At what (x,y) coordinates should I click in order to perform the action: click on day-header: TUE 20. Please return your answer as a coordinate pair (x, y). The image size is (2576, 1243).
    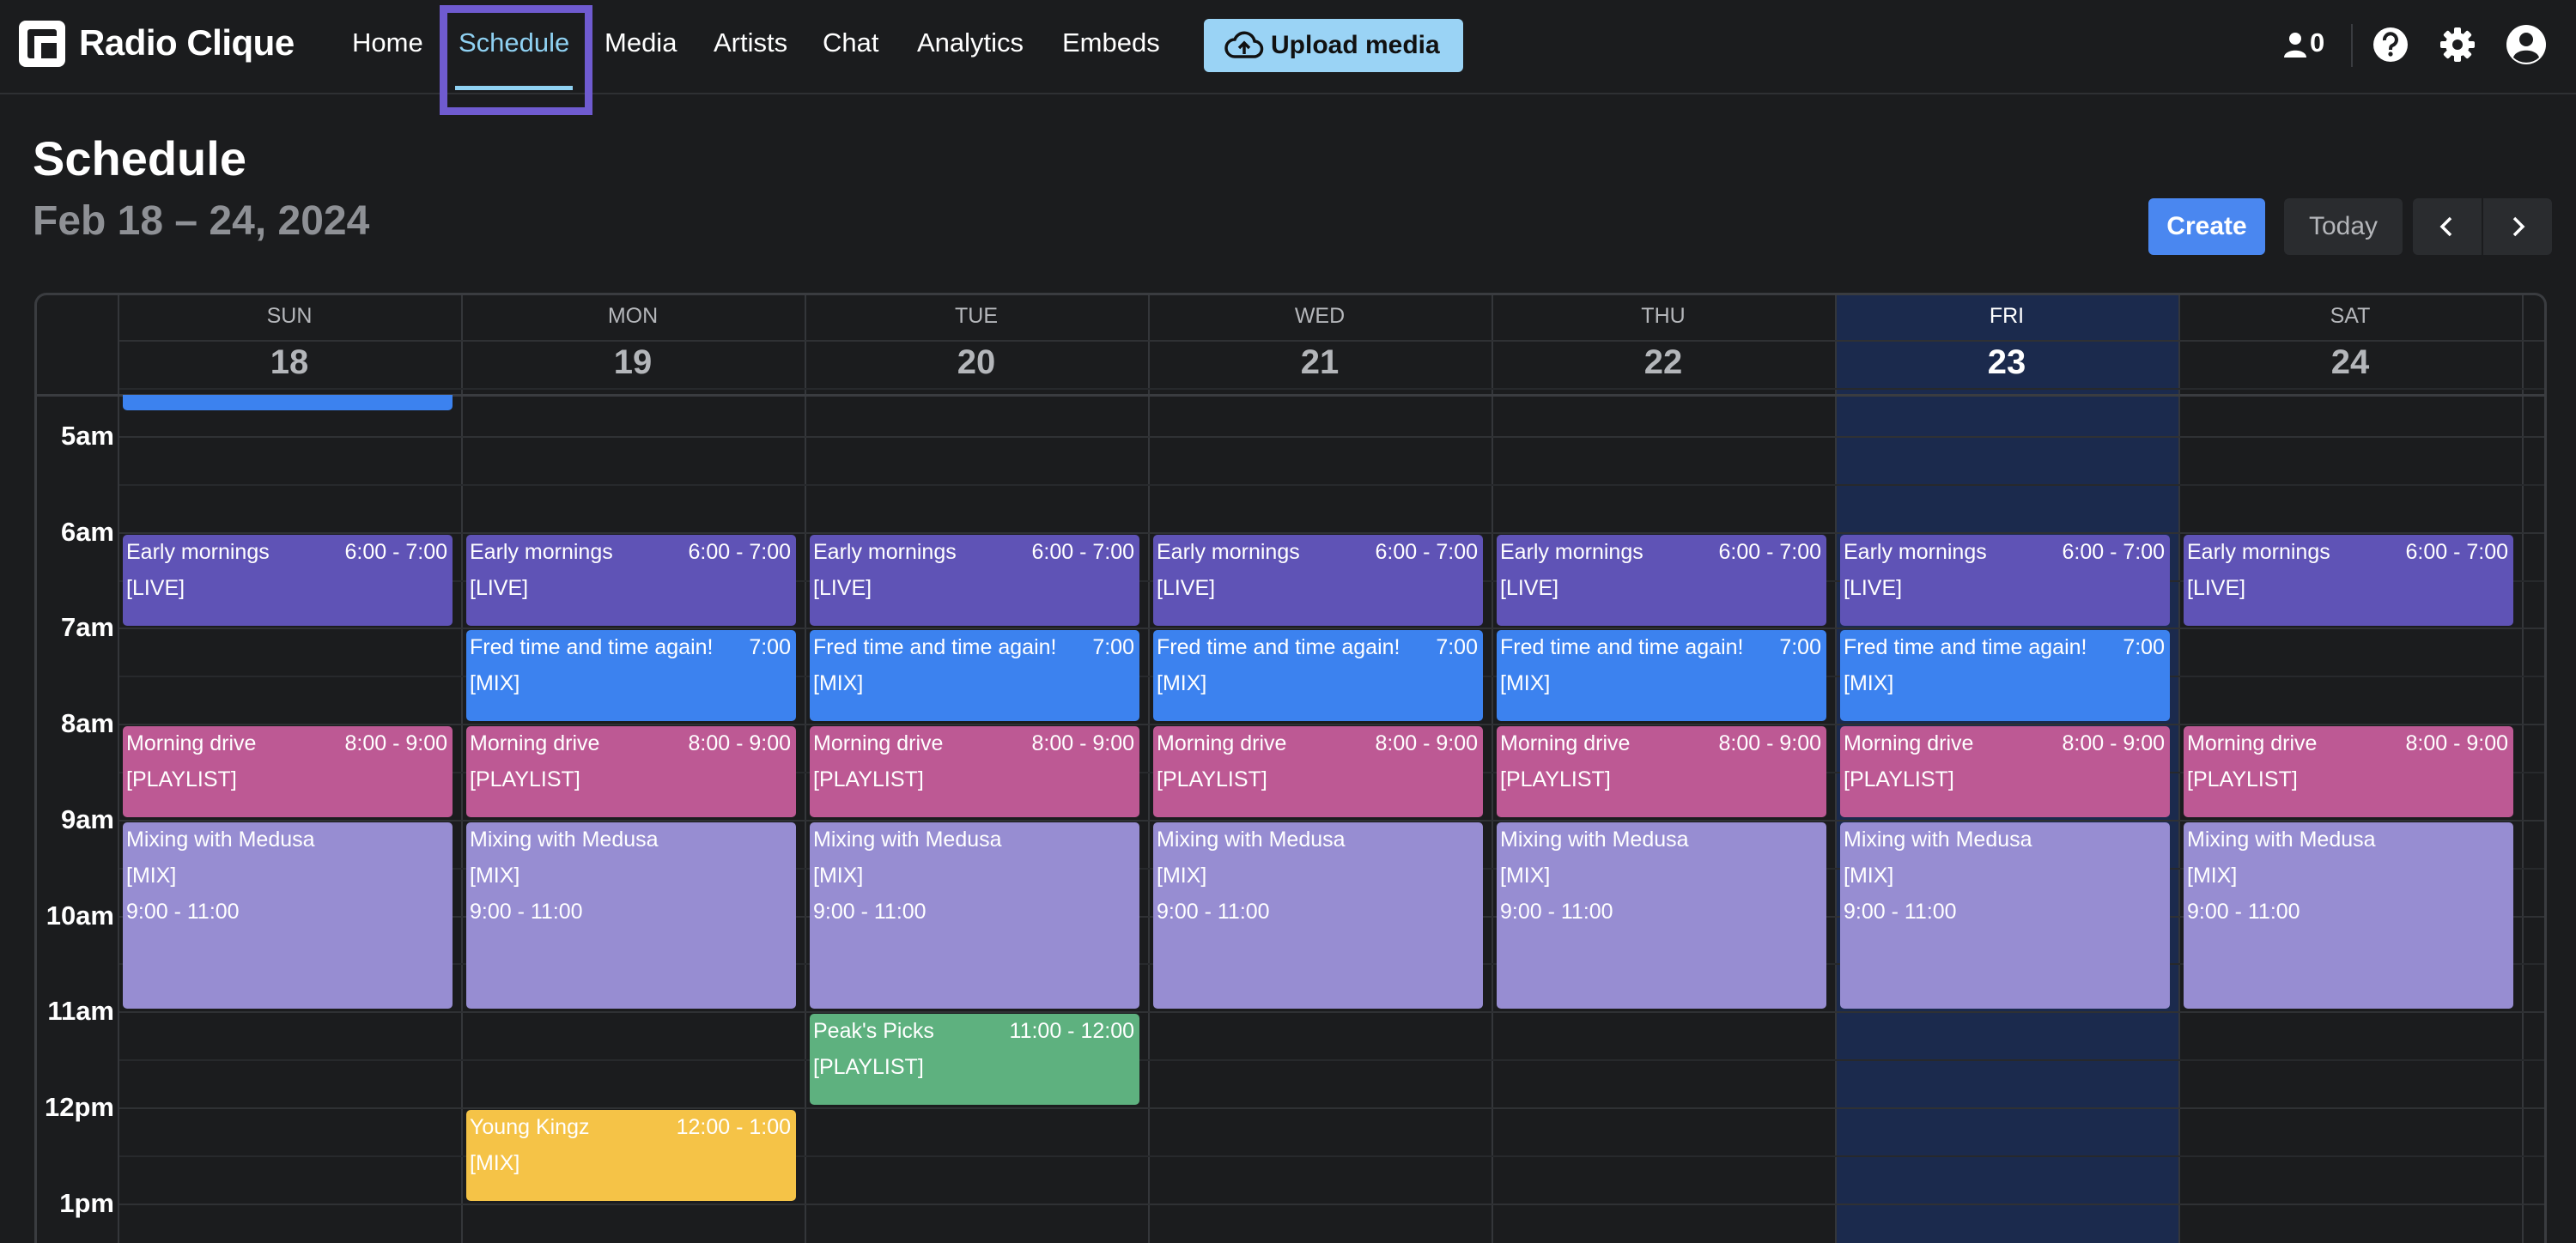
    Looking at the image, I should click on (976, 345).